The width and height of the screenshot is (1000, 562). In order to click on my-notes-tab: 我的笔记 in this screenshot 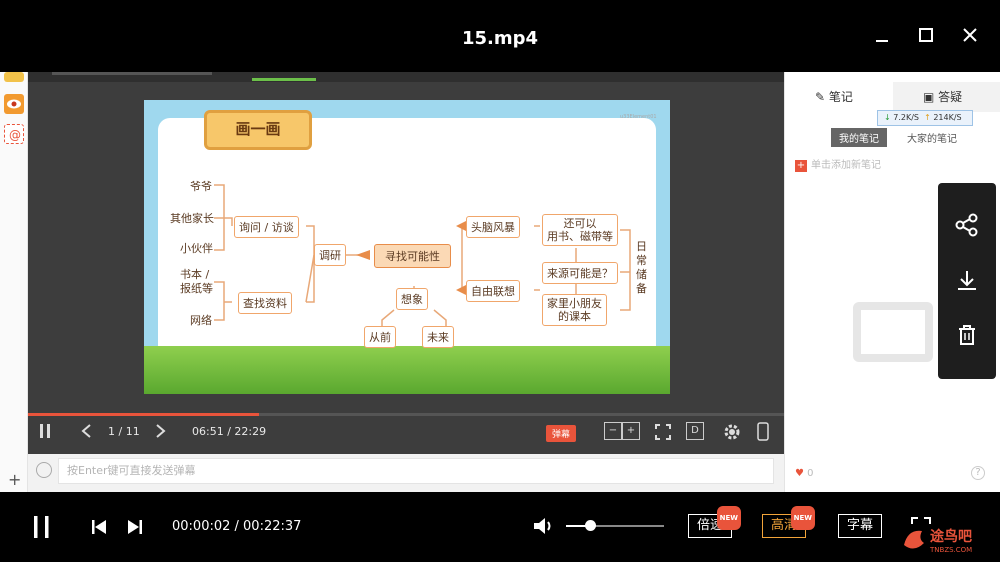, I will do `click(859, 137)`.